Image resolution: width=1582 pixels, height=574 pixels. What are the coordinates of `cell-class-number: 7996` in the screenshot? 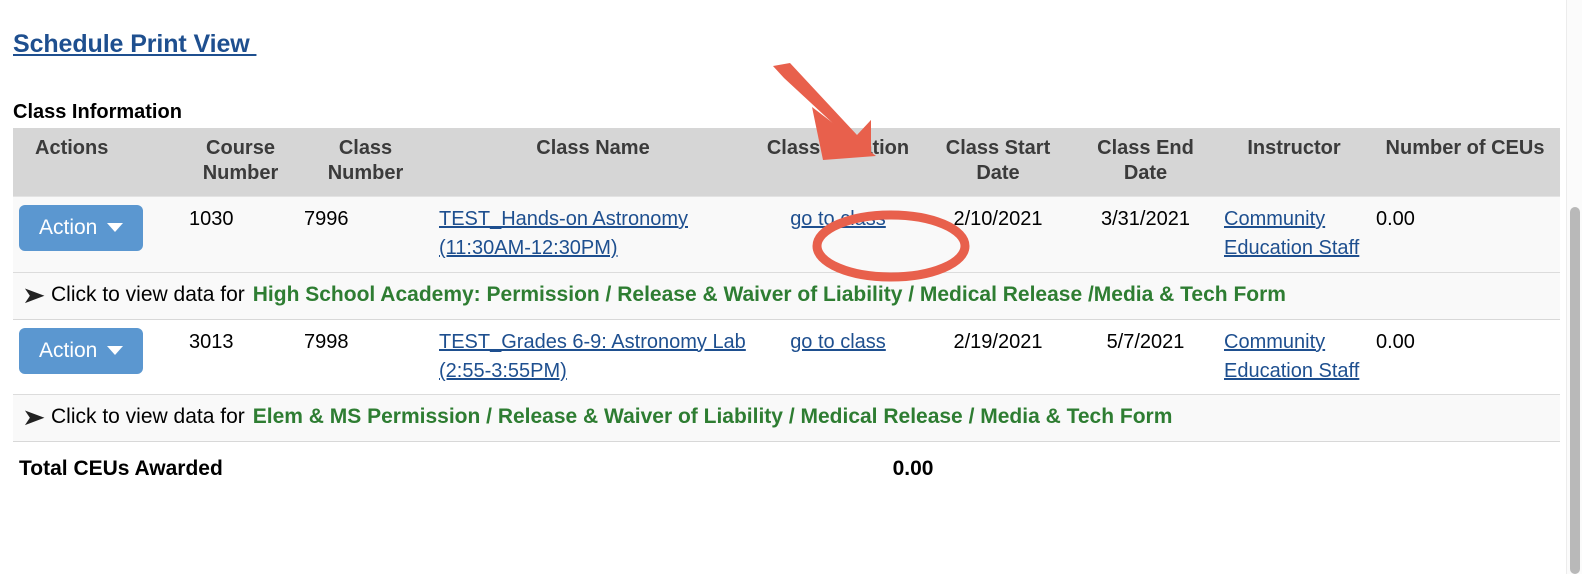 It's located at (365, 234).